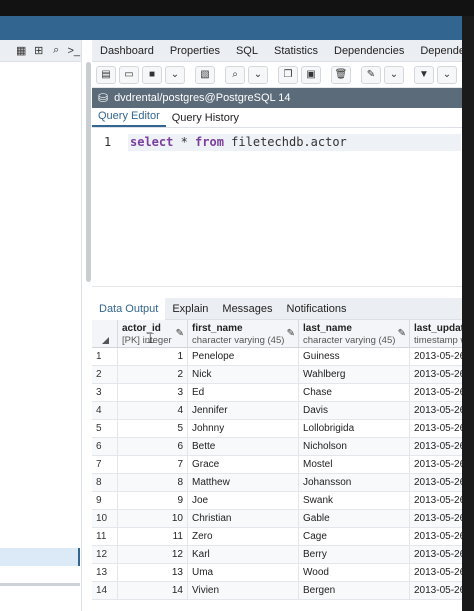 The height and width of the screenshot is (611, 474). I want to click on row-number: 6, so click(105, 447).